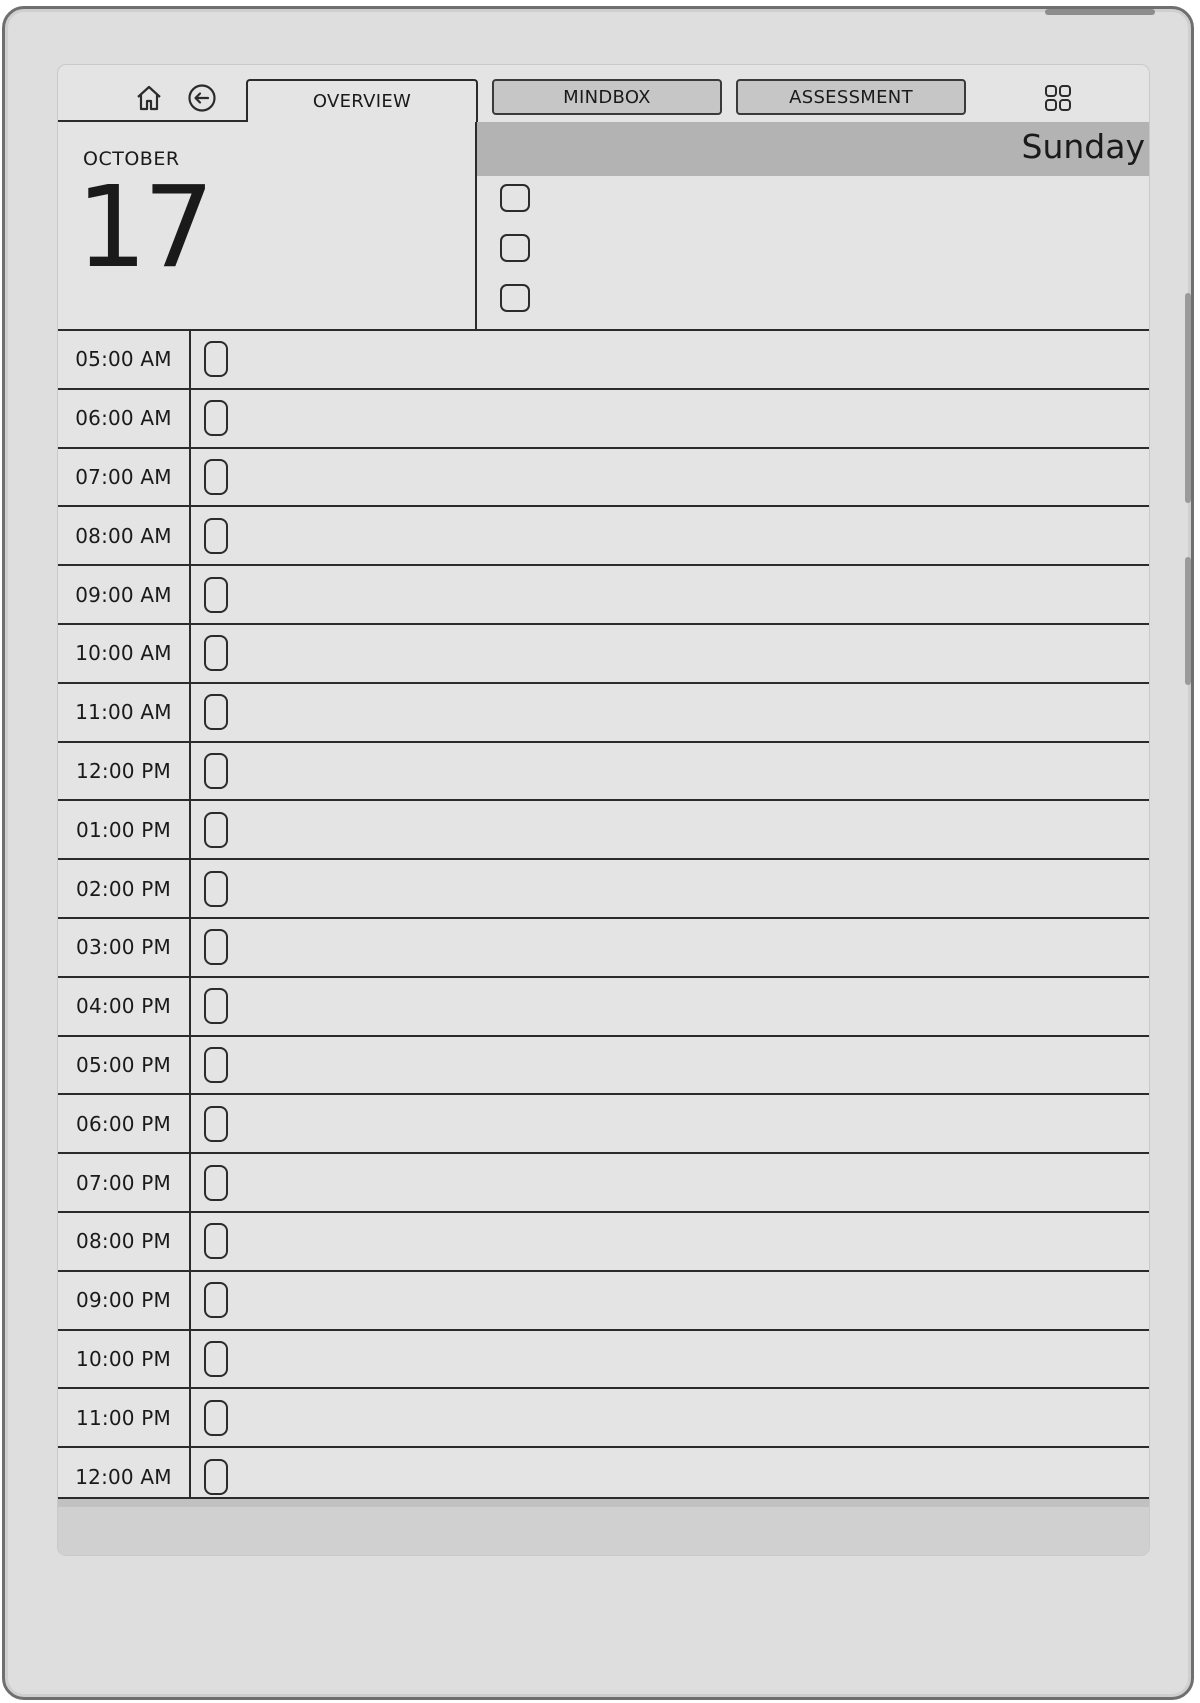 Image resolution: width=1200 pixels, height=1703 pixels. What do you see at coordinates (603, 1526) in the screenshot?
I see `page-footer` at bounding box center [603, 1526].